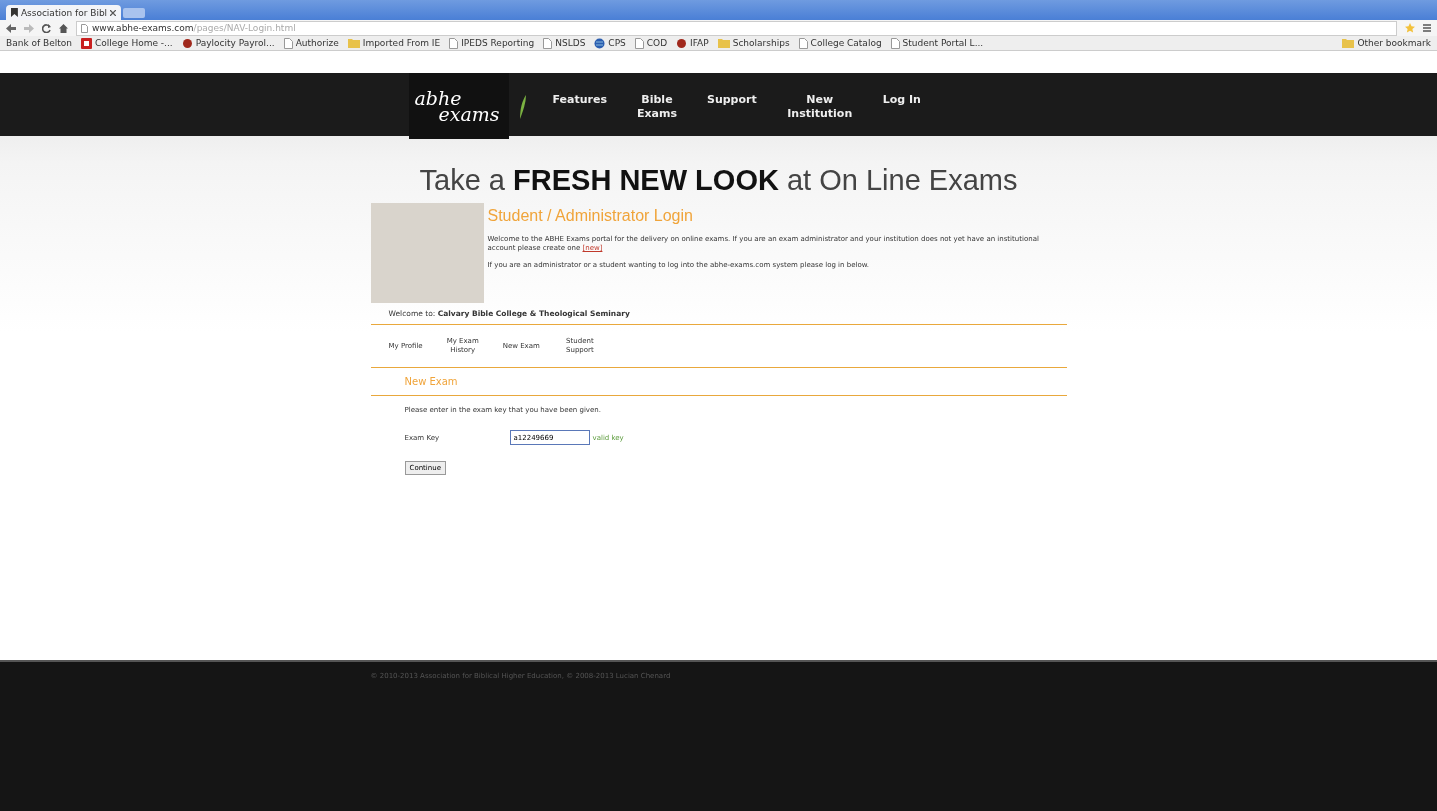 This screenshot has width=1437, height=811. What do you see at coordinates (590, 216) in the screenshot?
I see `login-title: Student / Administrator Login` at bounding box center [590, 216].